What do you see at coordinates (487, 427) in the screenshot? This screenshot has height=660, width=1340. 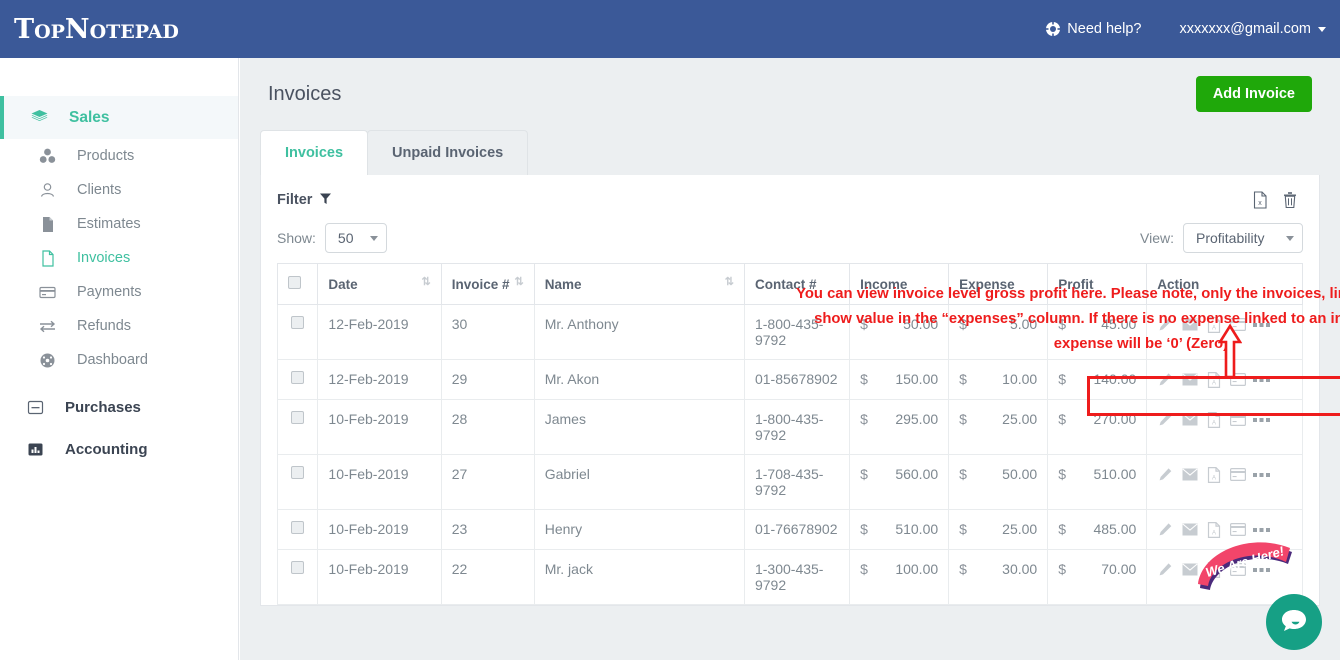 I see `cell-invoice-number: 28` at bounding box center [487, 427].